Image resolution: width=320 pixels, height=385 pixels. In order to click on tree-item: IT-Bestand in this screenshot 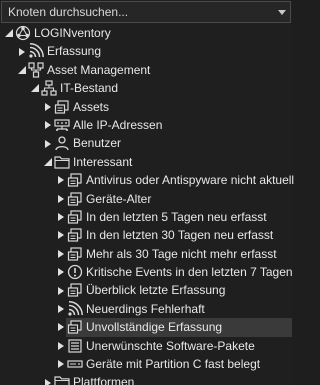, I will do `click(146, 88)`.